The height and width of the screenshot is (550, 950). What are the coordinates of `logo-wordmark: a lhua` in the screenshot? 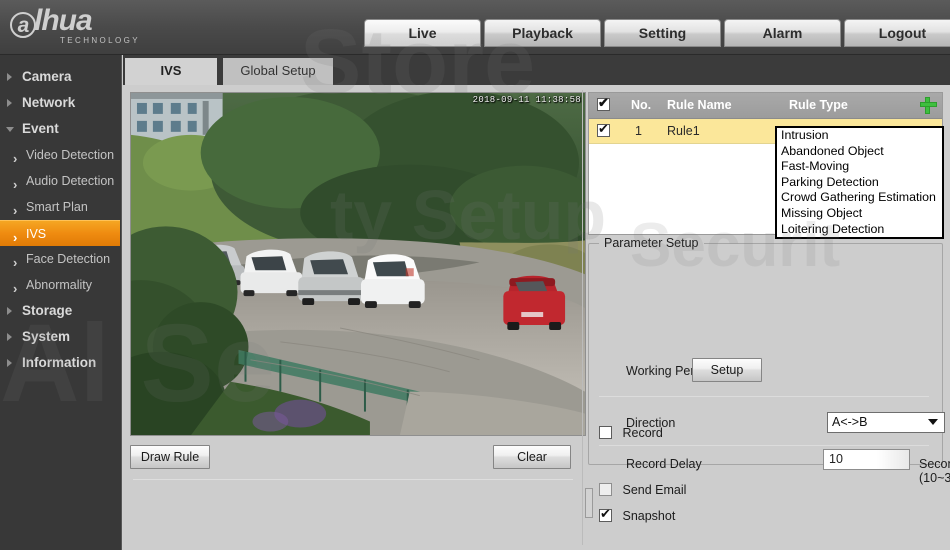 It's located at (88, 22).